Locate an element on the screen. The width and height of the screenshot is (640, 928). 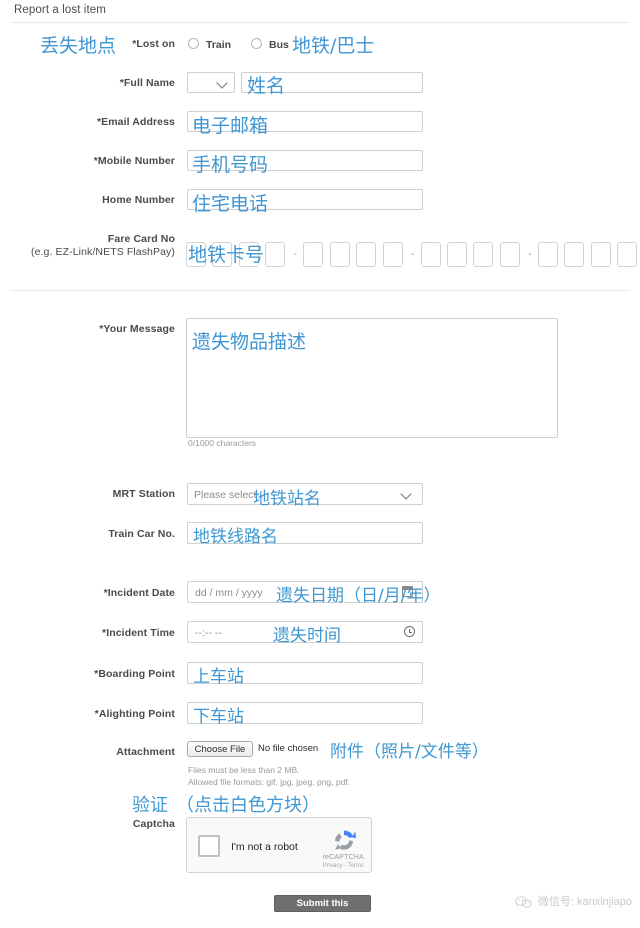
recaptcha-icon is located at coordinates (345, 840).